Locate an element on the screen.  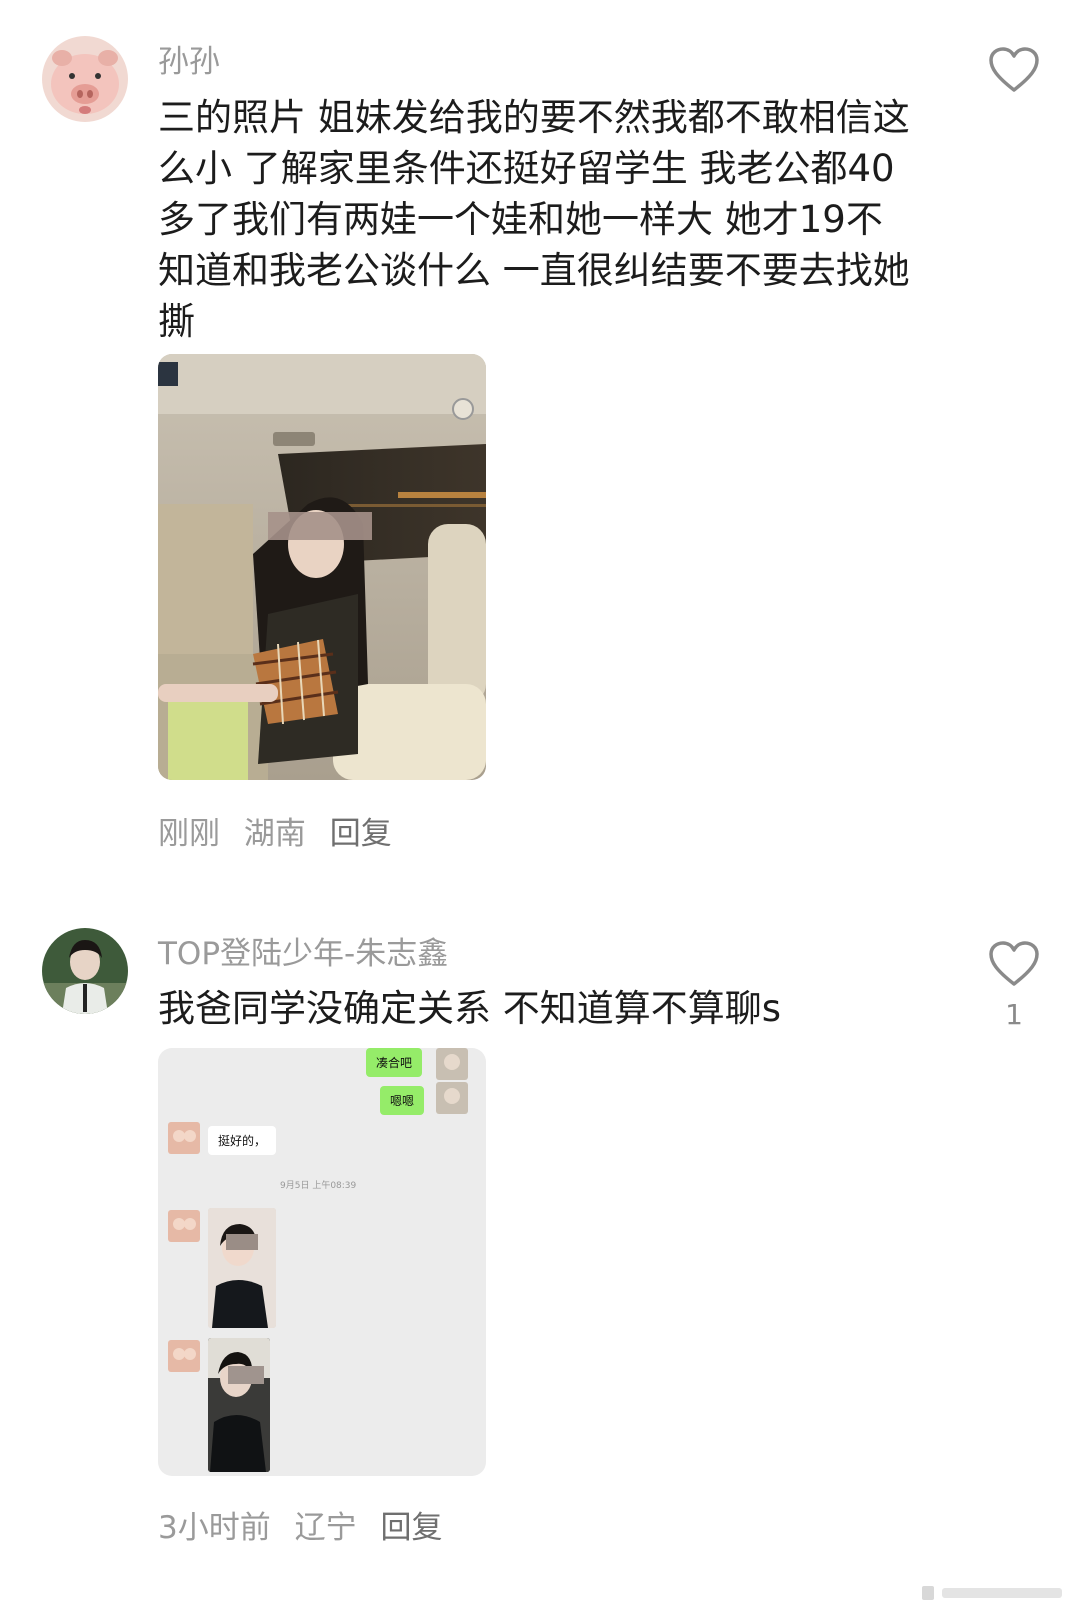
chat-bubble-right: 凑合吧 is located at coordinates (394, 1062).